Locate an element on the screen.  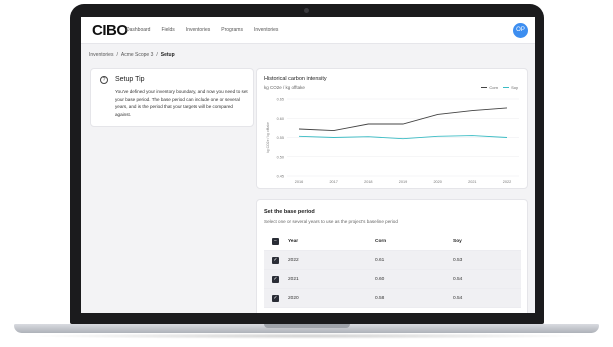
user-avatar: OP is located at coordinates (520, 30).